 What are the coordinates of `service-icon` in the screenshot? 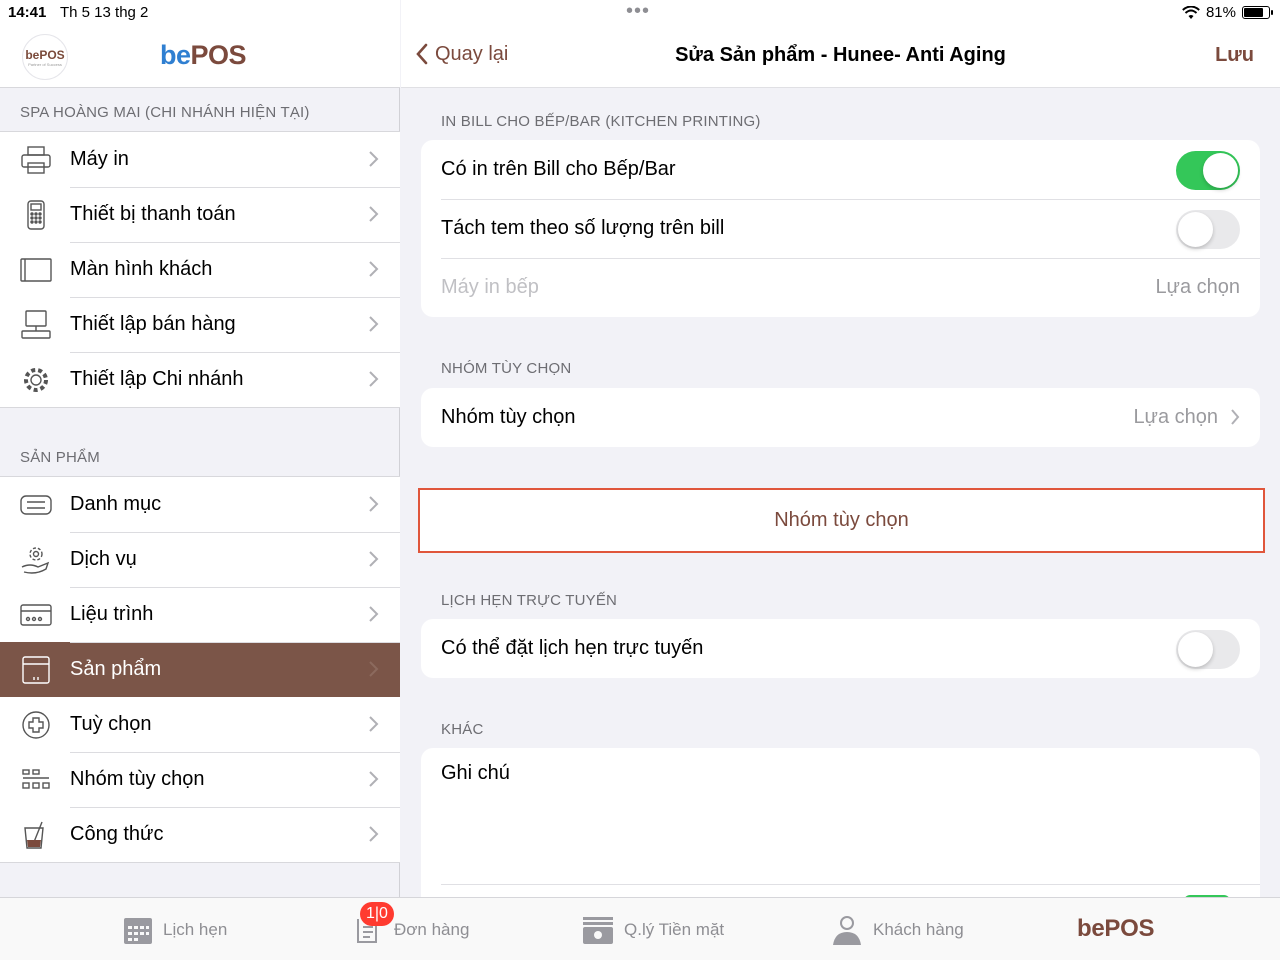 It's located at (35, 560).